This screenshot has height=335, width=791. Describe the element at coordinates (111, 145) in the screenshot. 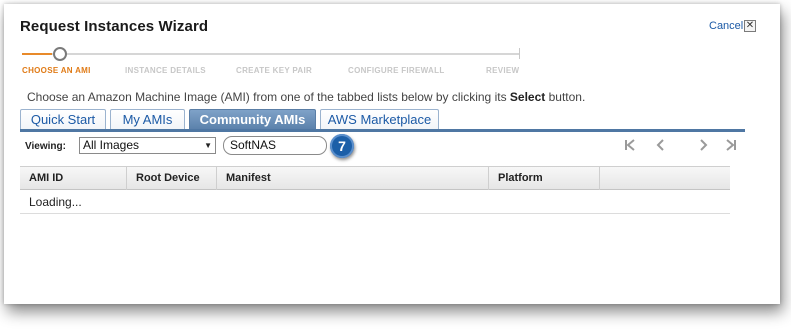

I see `viewing-select-value: All Images` at that location.